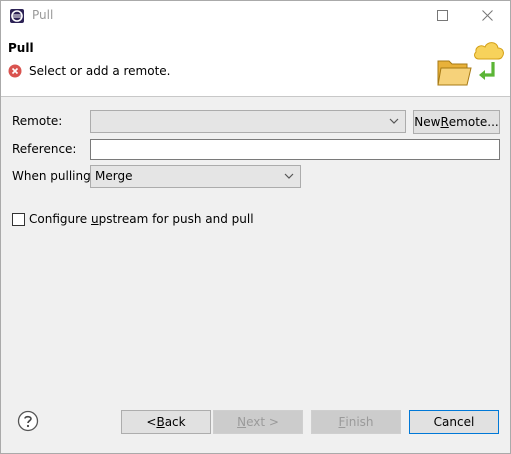  Describe the element at coordinates (470, 64) in the screenshot. I see `pull-wizard-icon` at that location.